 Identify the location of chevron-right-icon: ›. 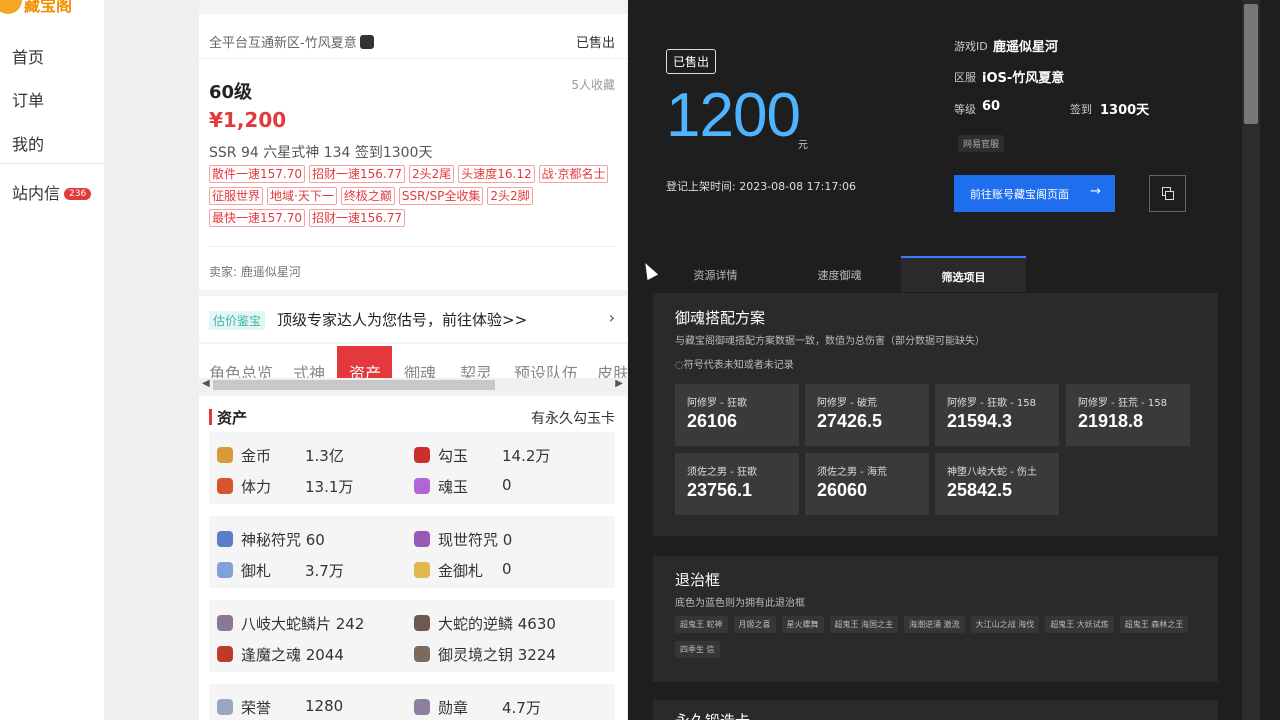
(612, 317).